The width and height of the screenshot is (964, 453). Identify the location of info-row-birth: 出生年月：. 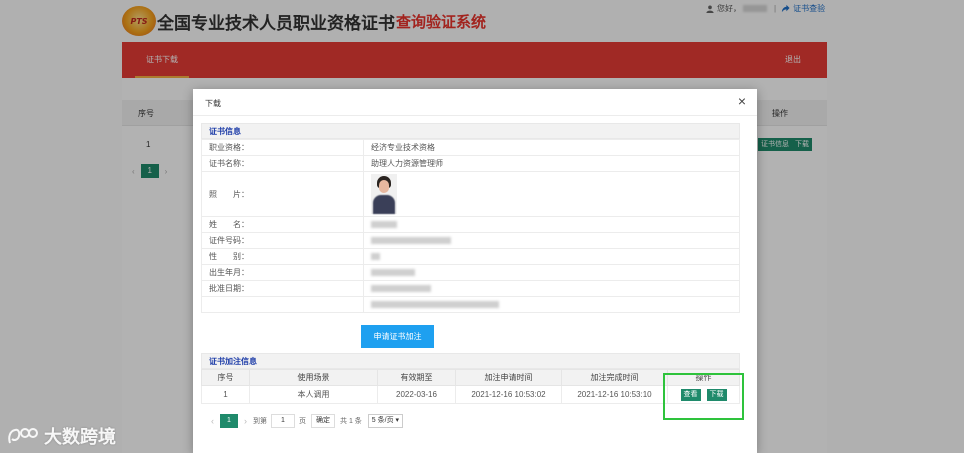
(470, 272).